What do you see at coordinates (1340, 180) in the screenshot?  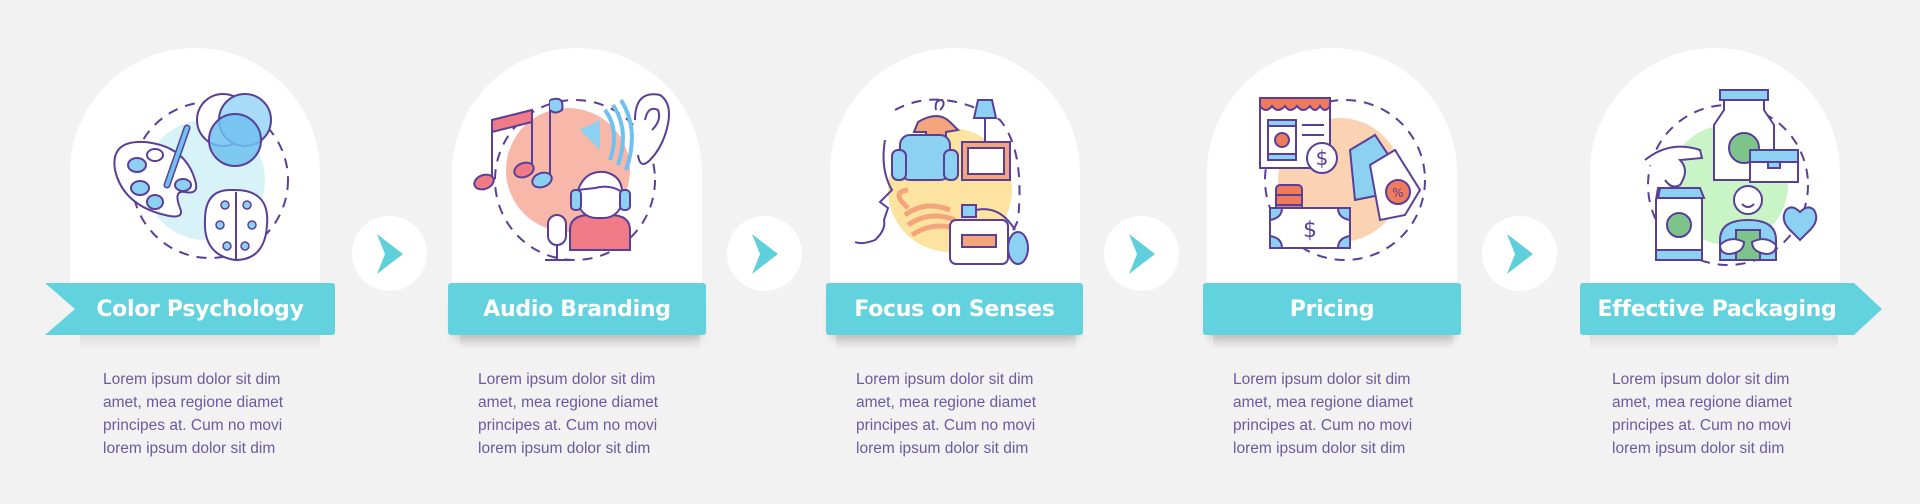 I see `price-tag-money-icon: $ % $` at bounding box center [1340, 180].